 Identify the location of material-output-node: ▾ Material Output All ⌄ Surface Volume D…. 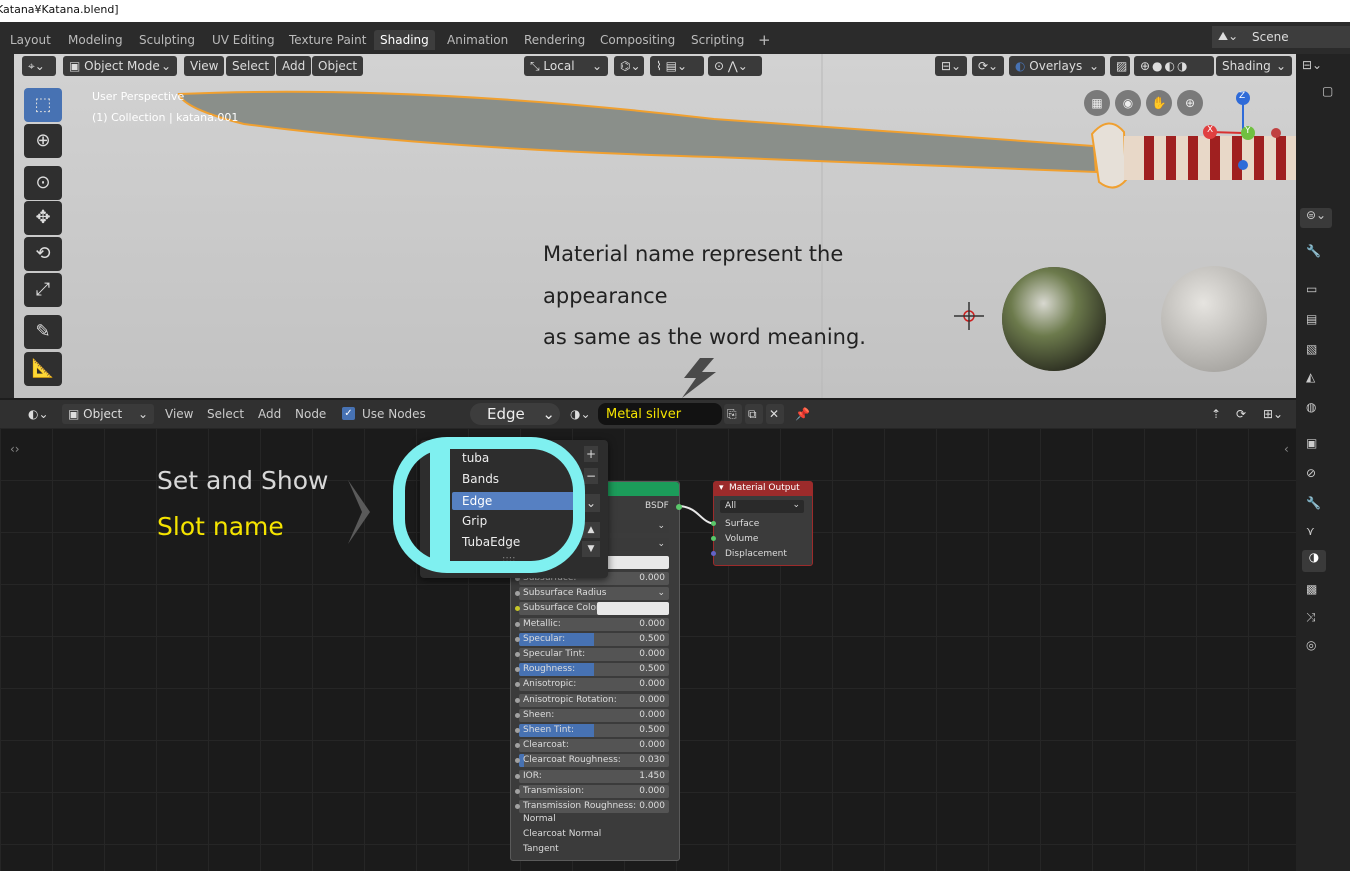
(762, 523).